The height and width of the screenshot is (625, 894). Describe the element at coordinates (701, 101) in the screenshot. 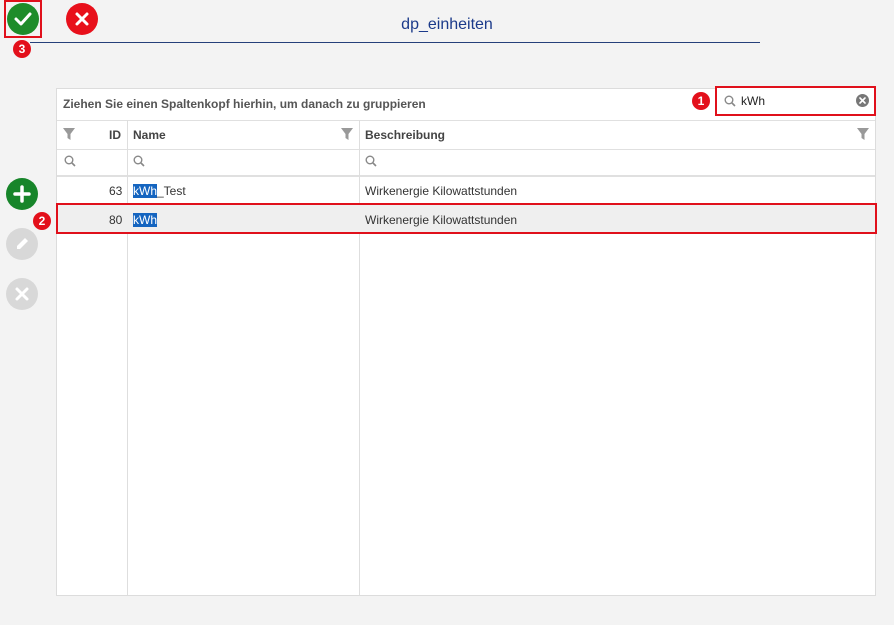

I see `callout-badge-1: 1` at that location.